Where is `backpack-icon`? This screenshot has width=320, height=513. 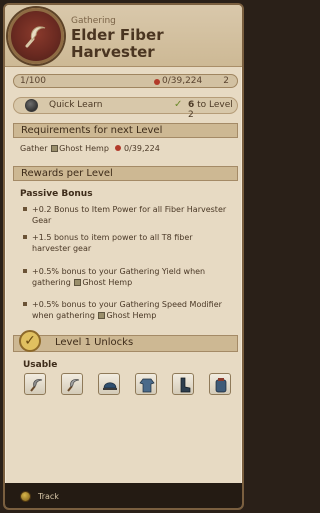
backpack-icon is located at coordinates (221, 385).